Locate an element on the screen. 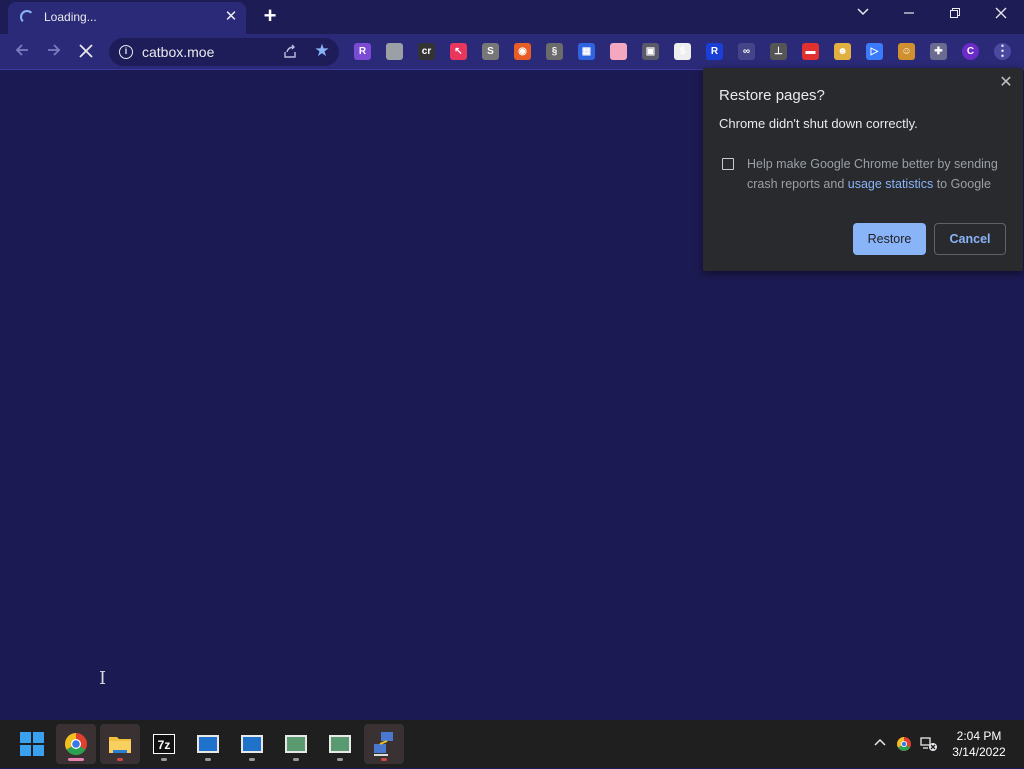  cloud-ext-icon is located at coordinates (394, 51).